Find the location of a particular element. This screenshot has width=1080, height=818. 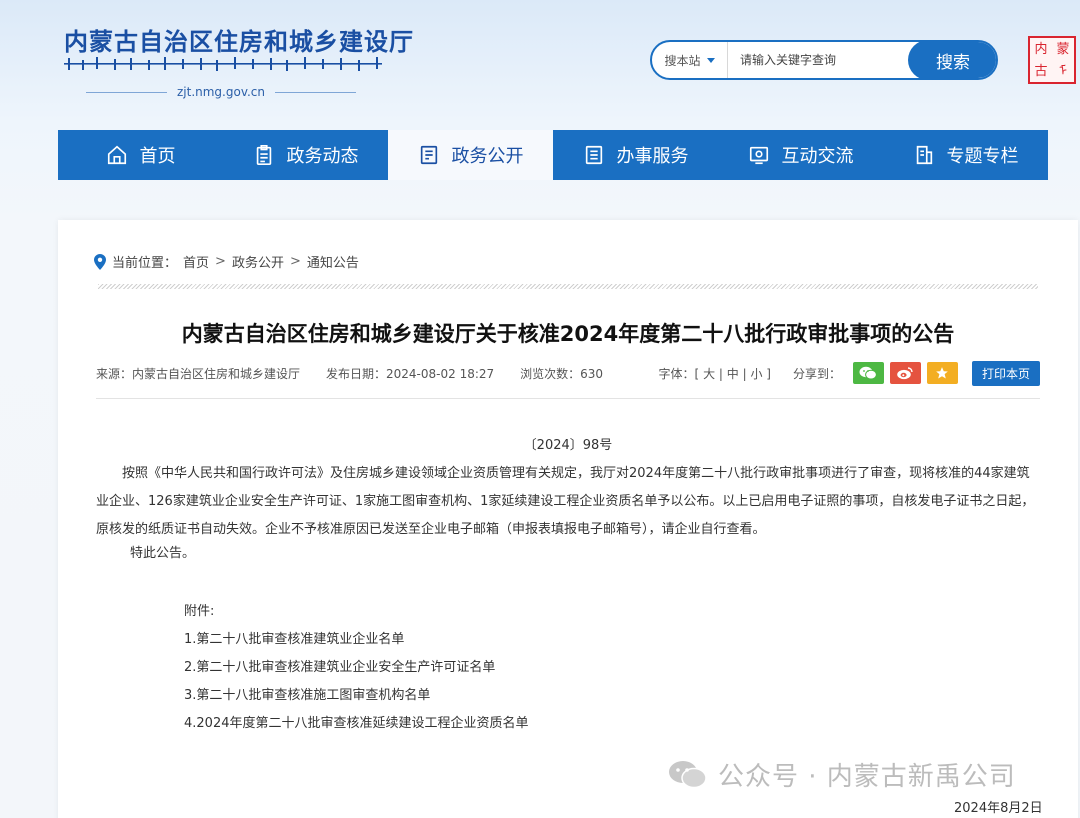

nav-item-special-topics: 专题专栏 is located at coordinates (965, 155).